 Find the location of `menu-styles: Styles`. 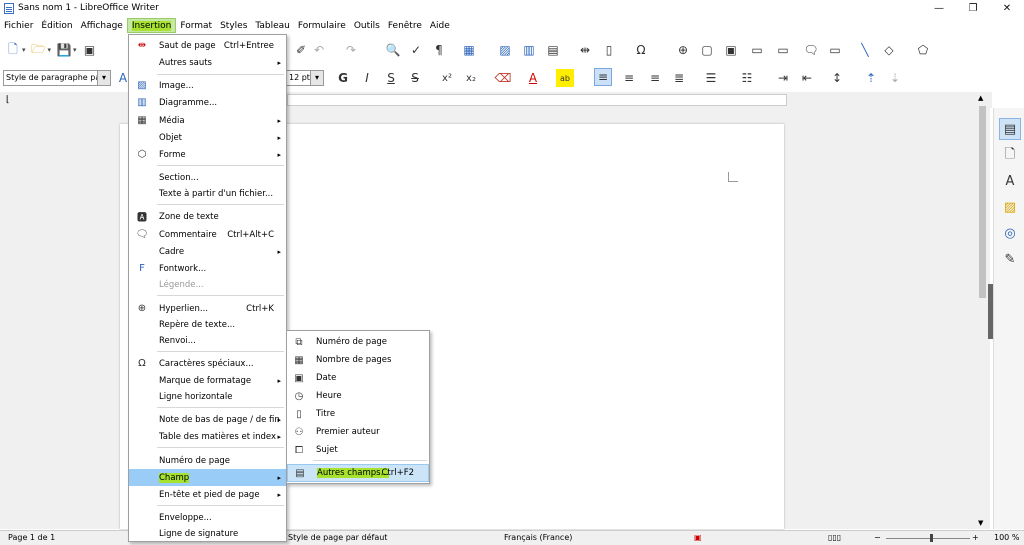

menu-styles: Styles is located at coordinates (233, 25).